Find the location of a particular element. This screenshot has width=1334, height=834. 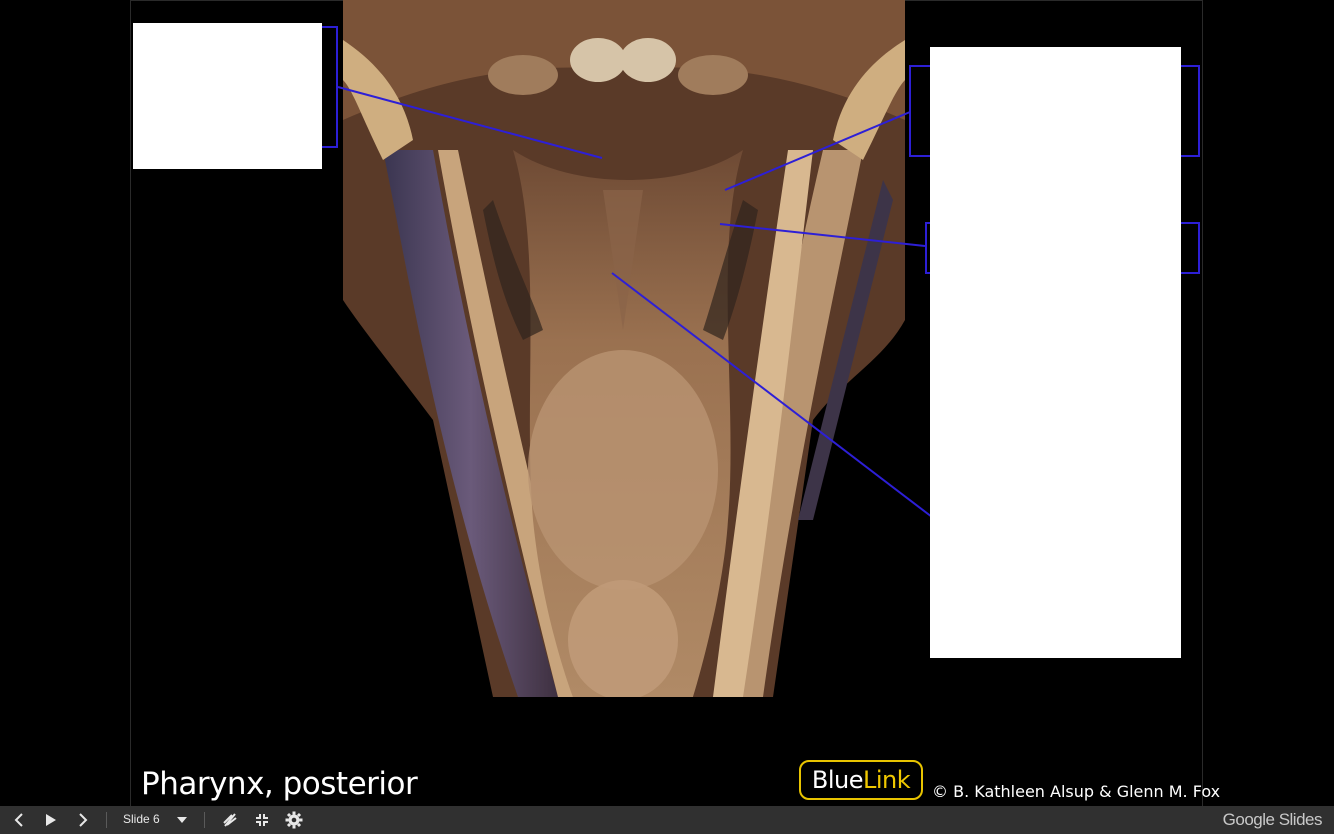

laser-pointer-button is located at coordinates (230, 820).